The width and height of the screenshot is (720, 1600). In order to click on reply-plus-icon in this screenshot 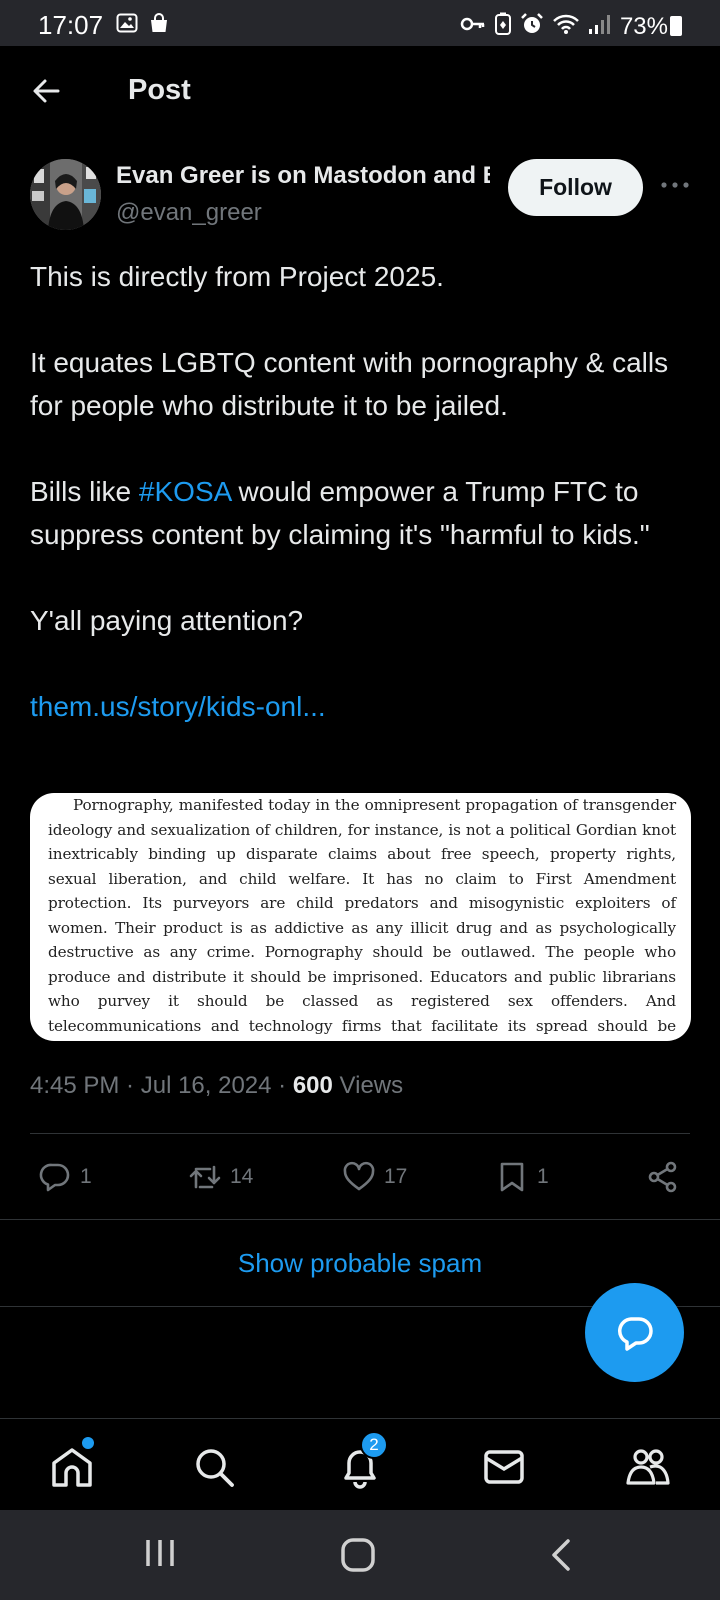, I will do `click(635, 1333)`.